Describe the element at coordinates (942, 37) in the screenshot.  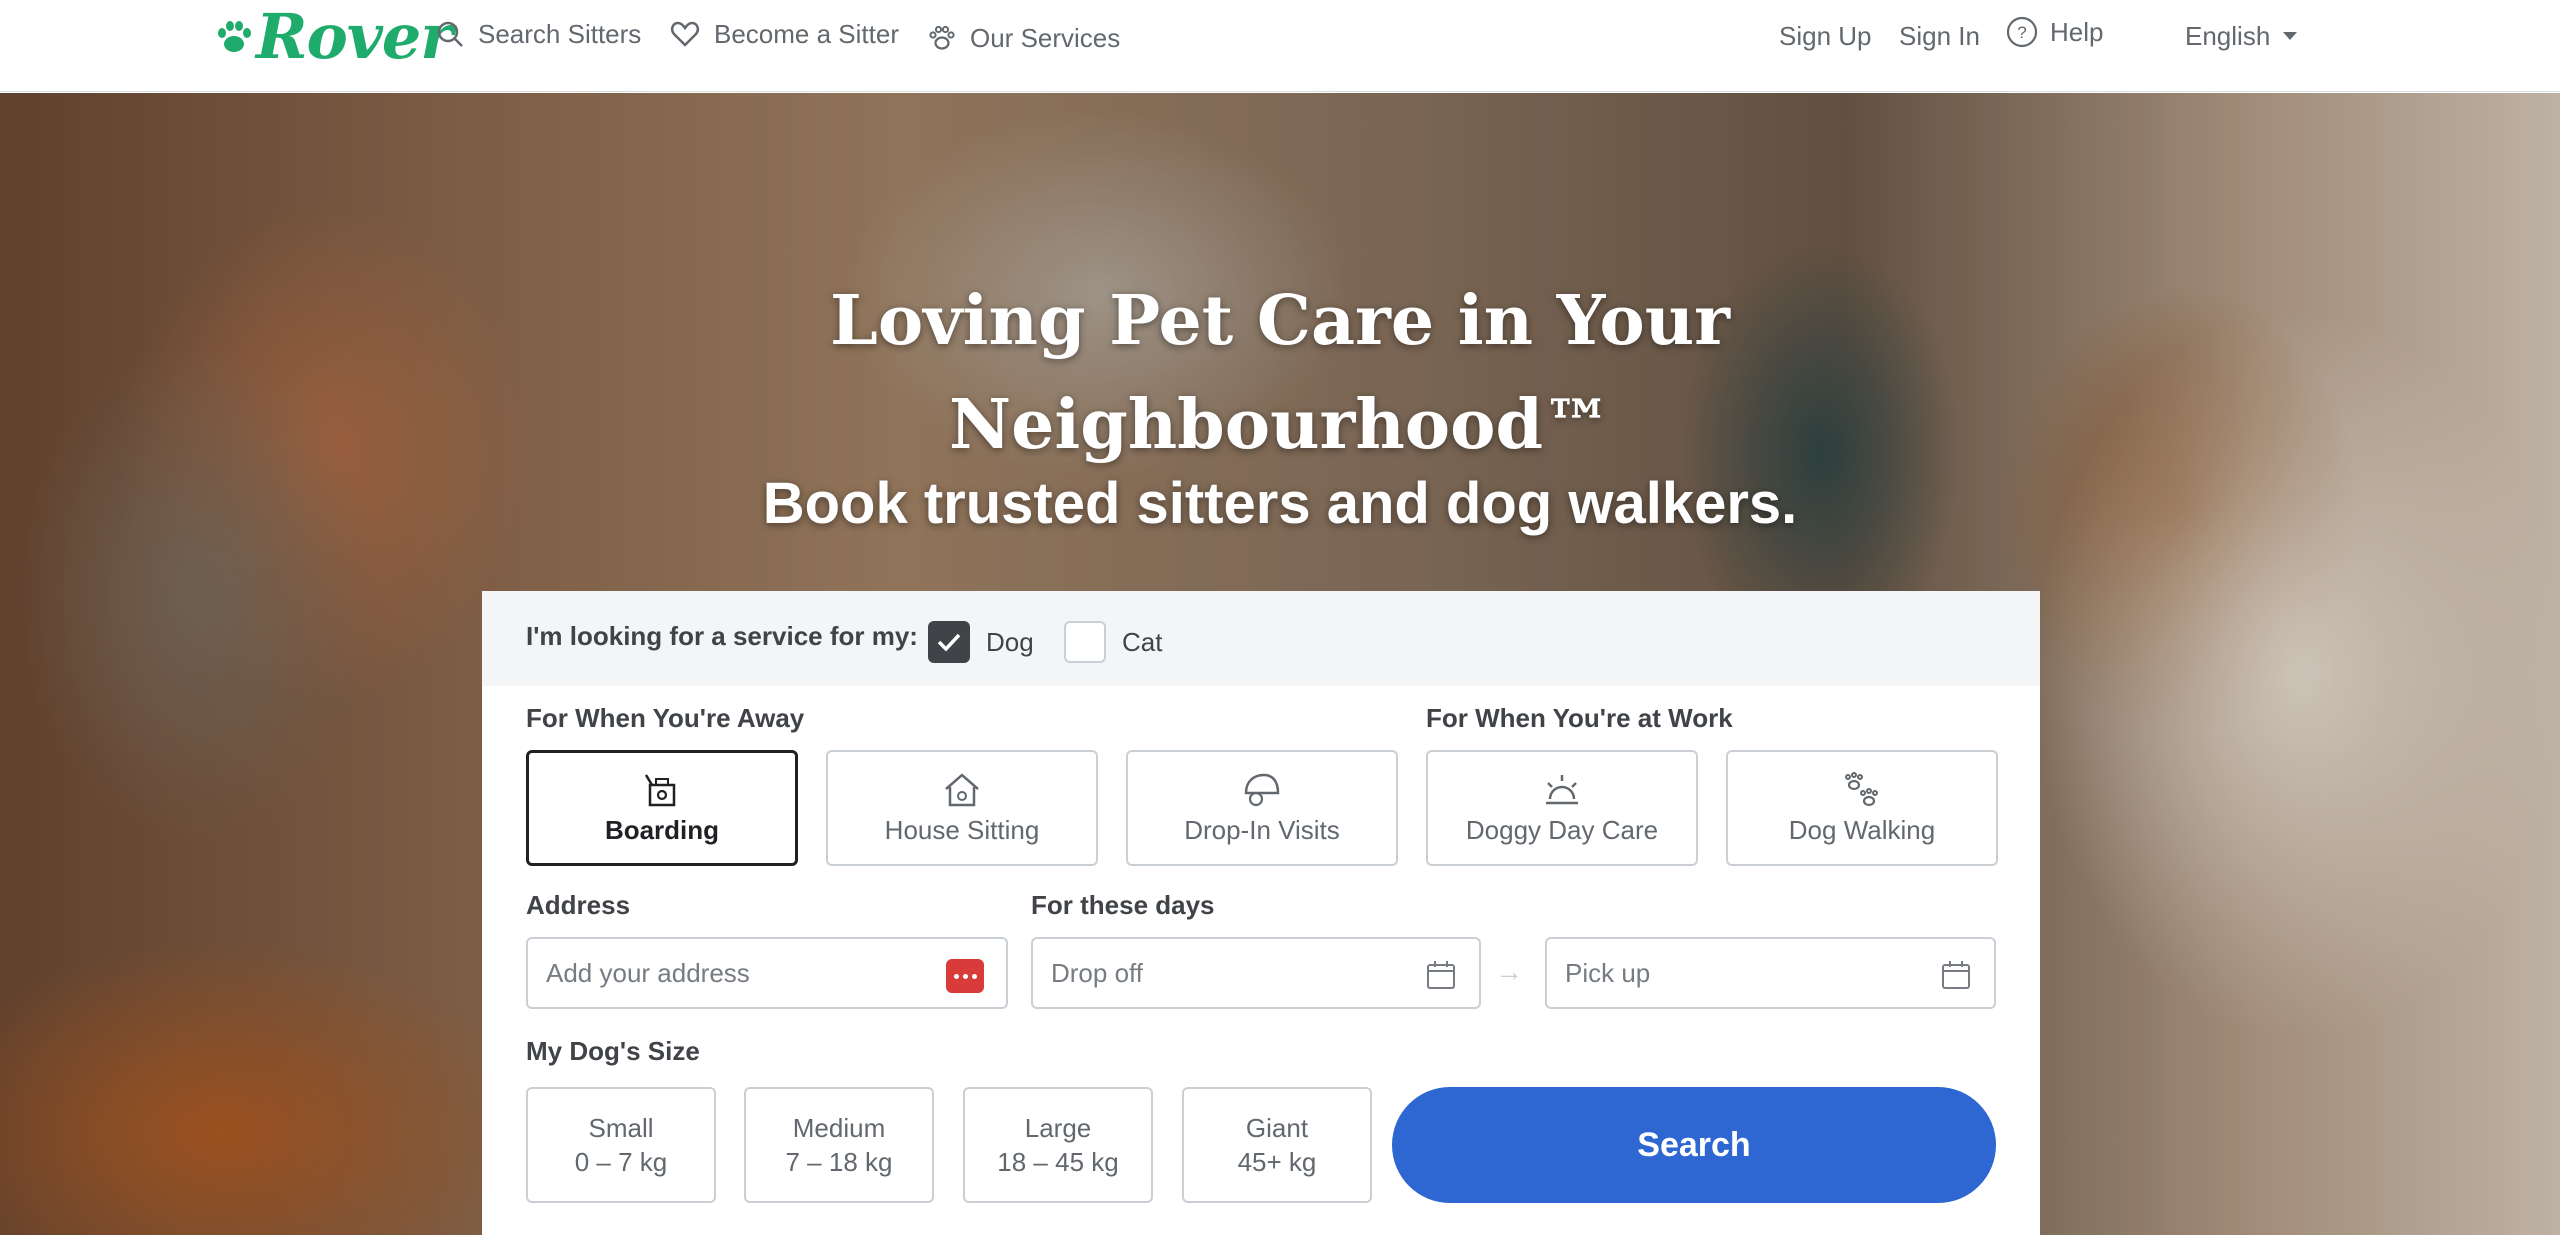
I see `paw-icon` at that location.